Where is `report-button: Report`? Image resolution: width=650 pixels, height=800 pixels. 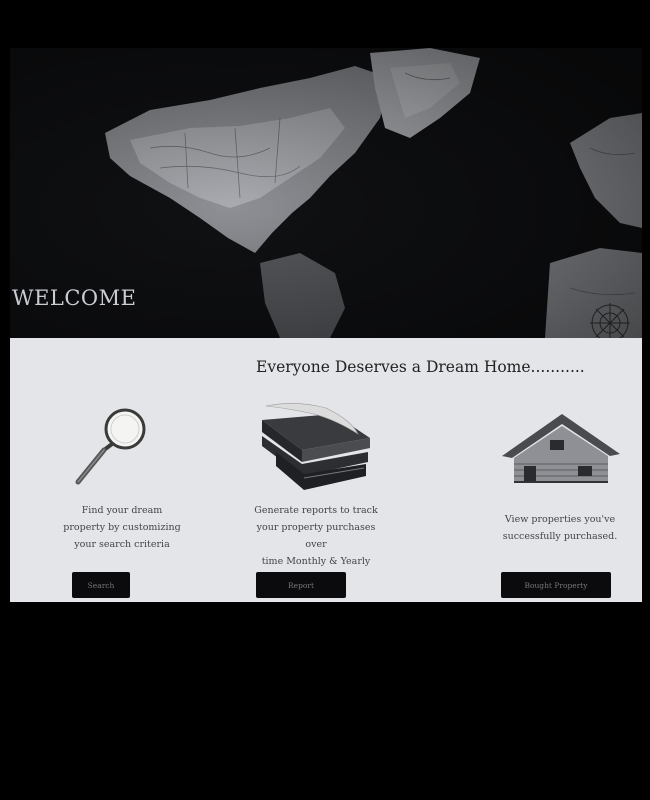
report-button: Report is located at coordinates (301, 585).